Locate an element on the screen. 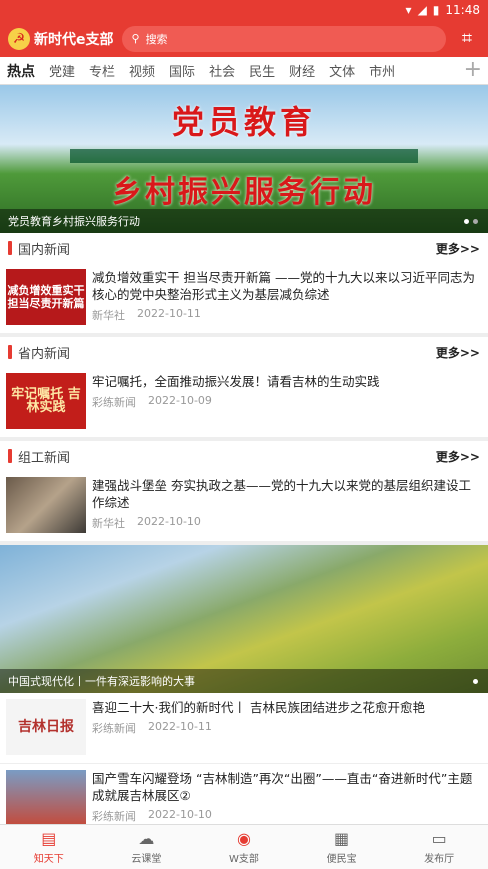 The width and height of the screenshot is (488, 869). nav-cloud-class: ☁ 云课堂 is located at coordinates (147, 847).